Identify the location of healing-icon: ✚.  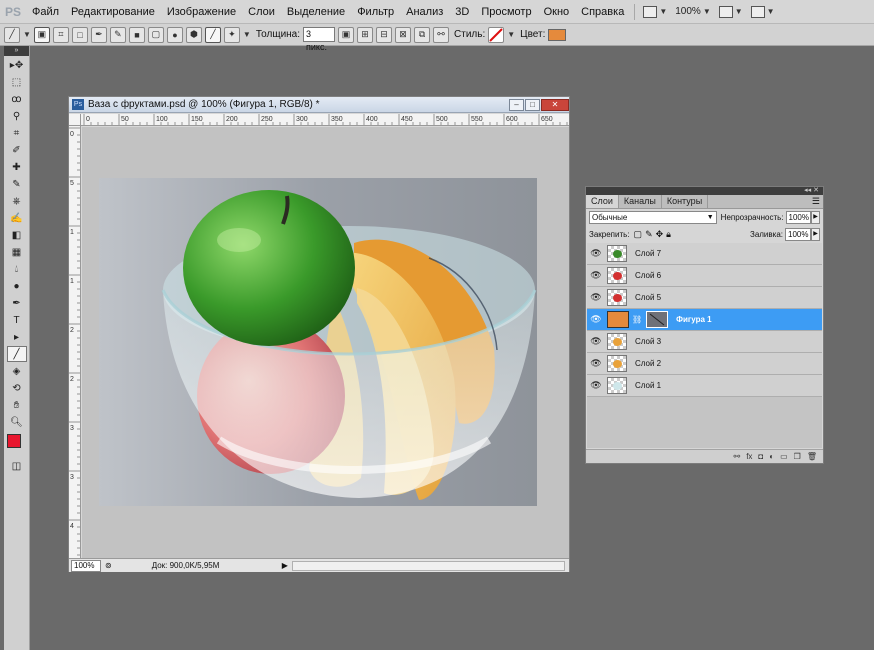
(17, 167).